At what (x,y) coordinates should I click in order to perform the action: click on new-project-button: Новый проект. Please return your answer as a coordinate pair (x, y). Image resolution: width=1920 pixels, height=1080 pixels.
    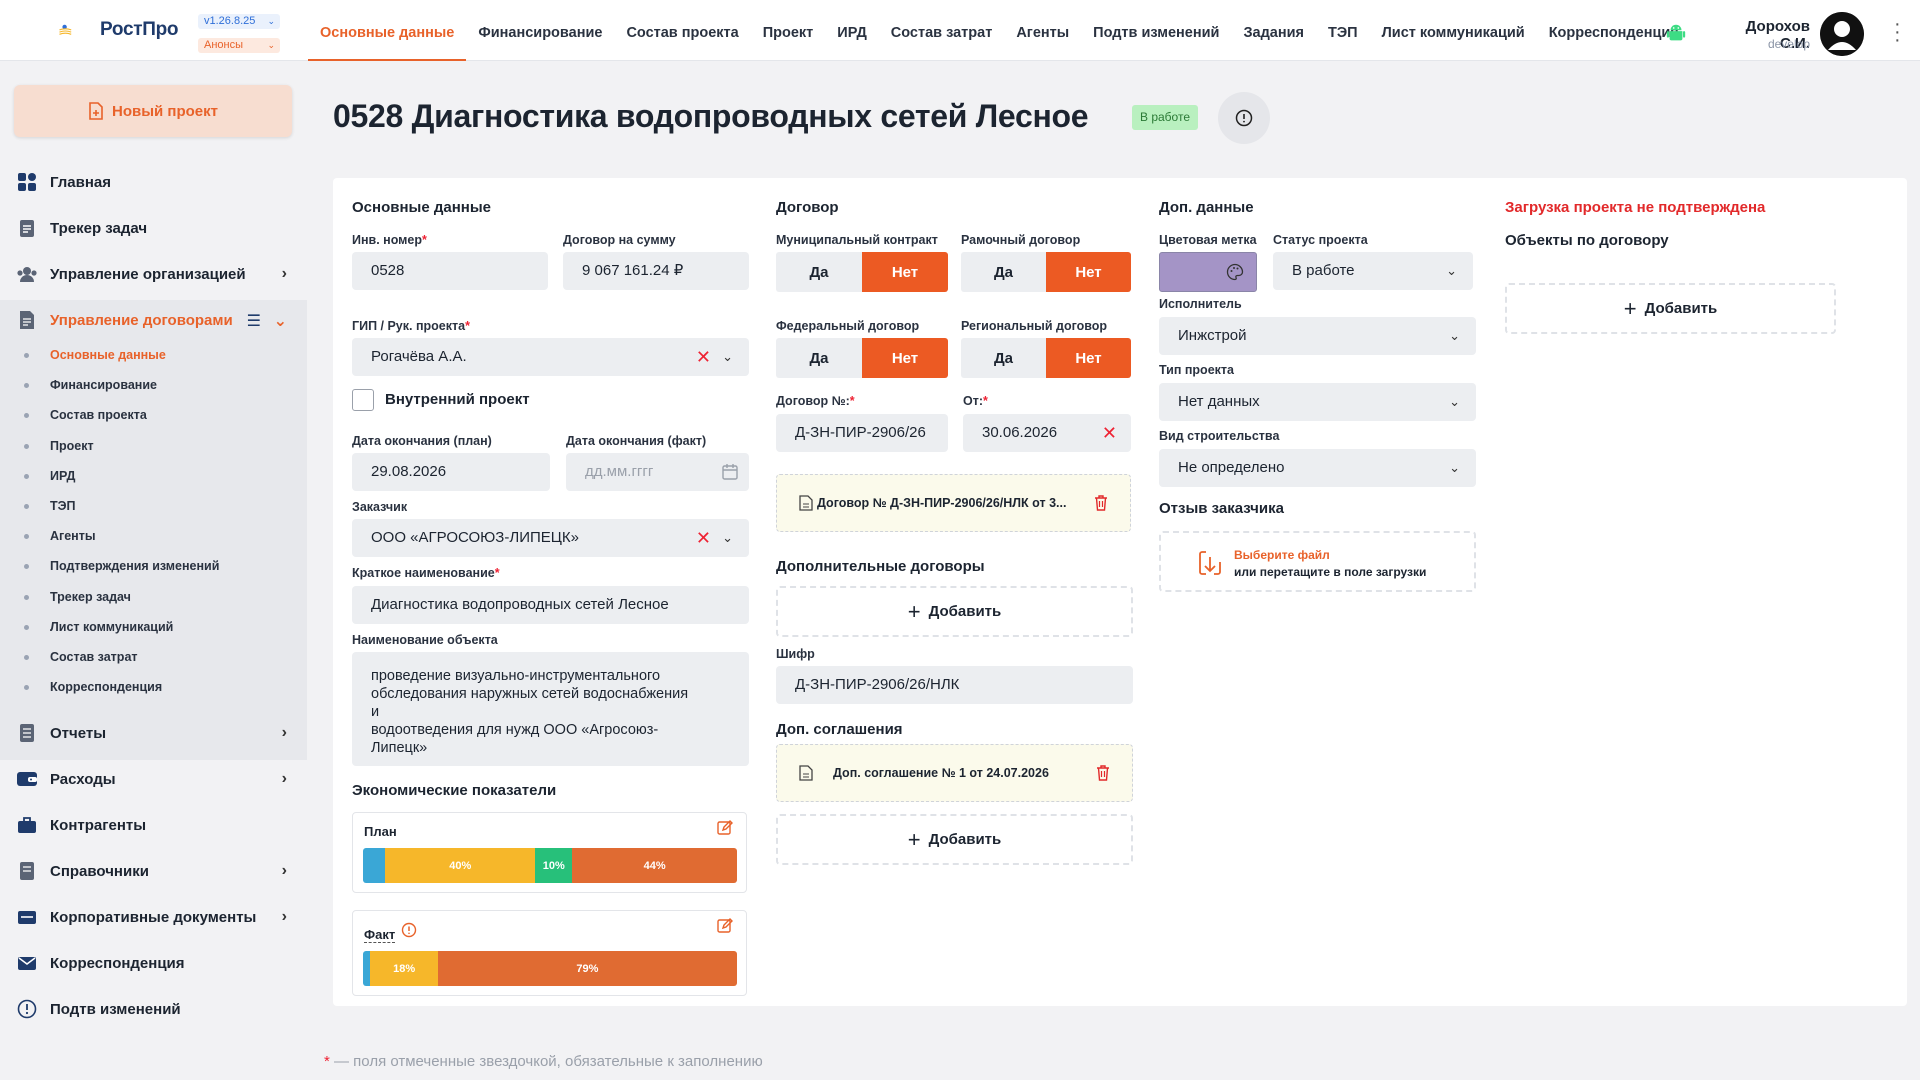
    Looking at the image, I should click on (153, 111).